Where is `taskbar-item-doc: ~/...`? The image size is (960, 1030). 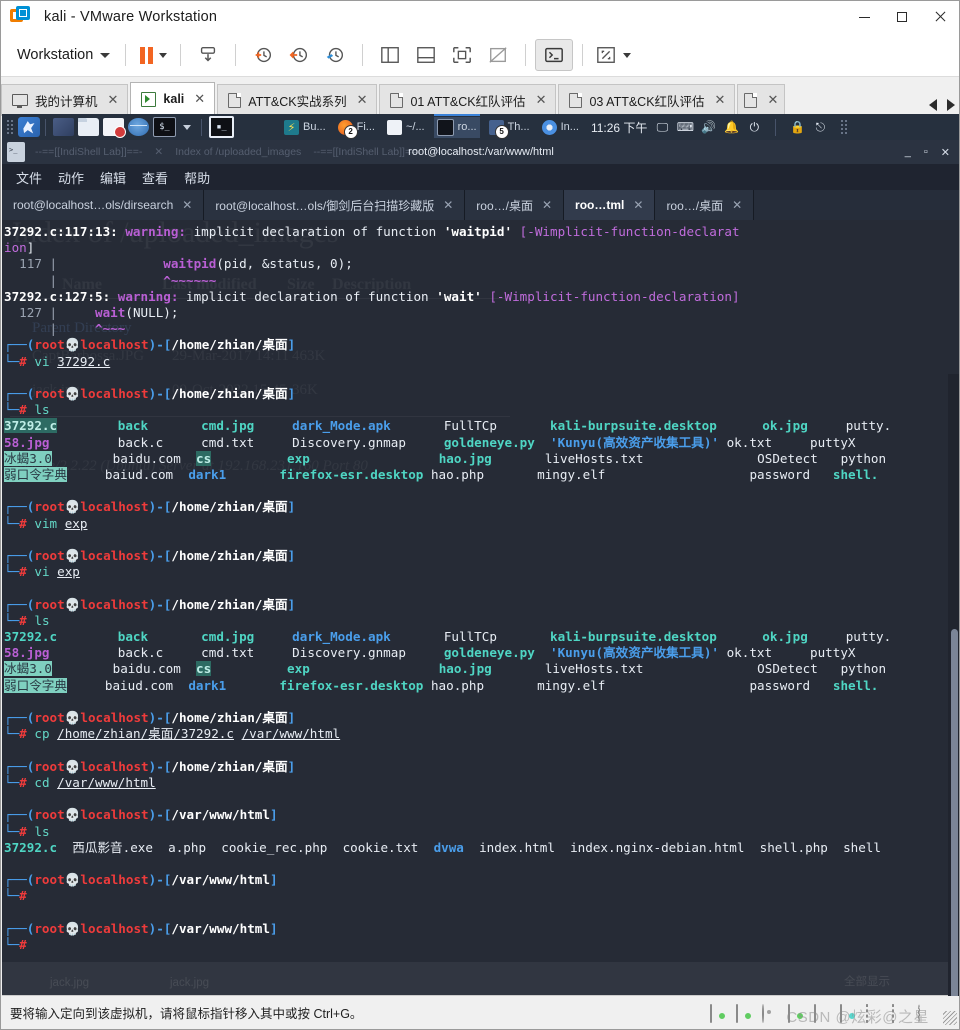
taskbar-item-doc: ~/... is located at coordinates (406, 127).